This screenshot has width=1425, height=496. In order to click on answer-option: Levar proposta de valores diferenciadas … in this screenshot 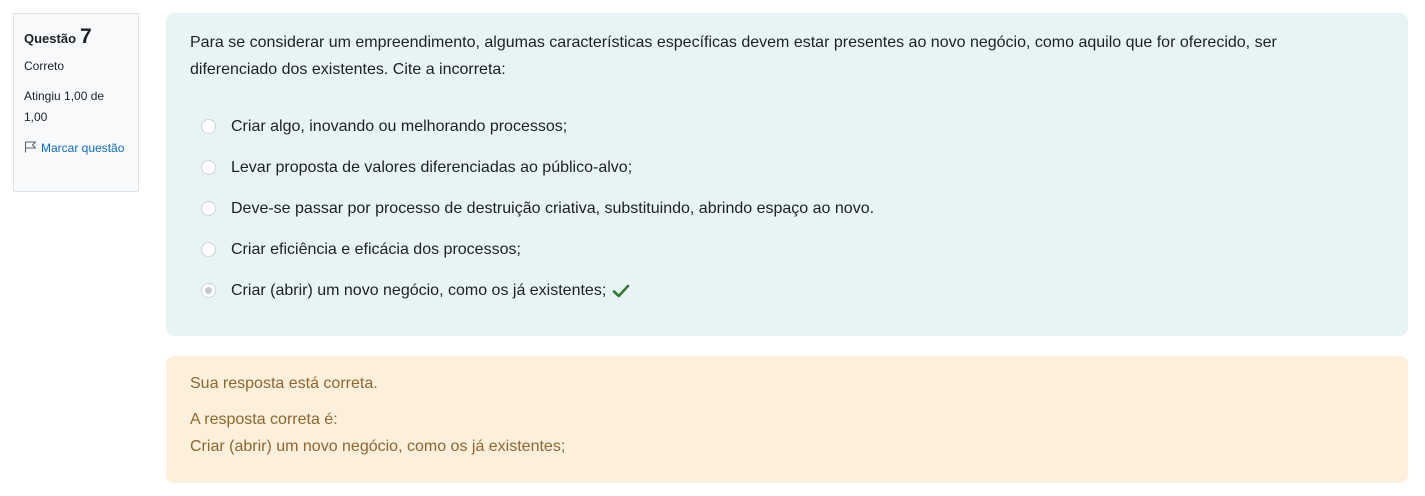, I will do `click(787, 167)`.